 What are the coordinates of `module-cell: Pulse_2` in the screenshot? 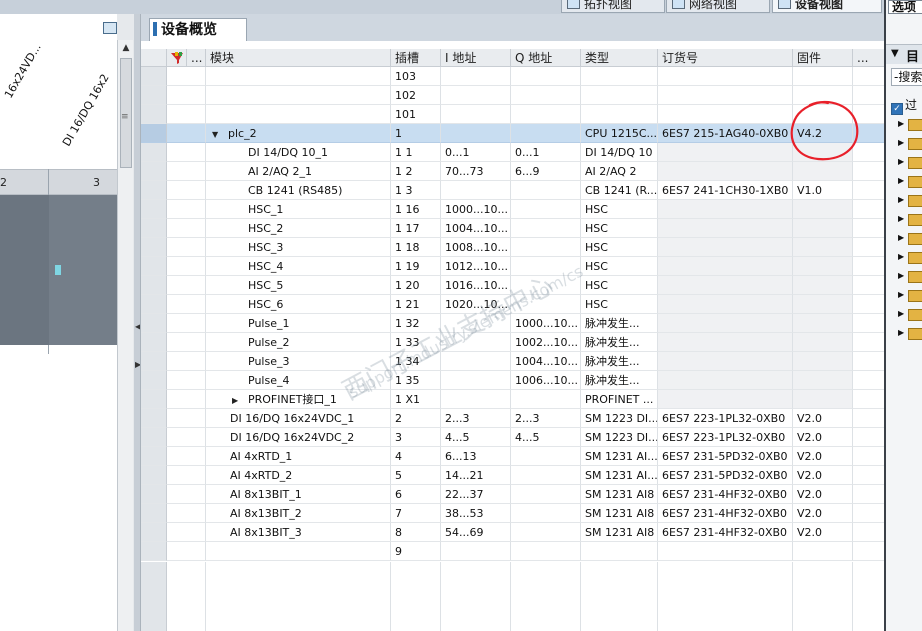 It's located at (298, 342).